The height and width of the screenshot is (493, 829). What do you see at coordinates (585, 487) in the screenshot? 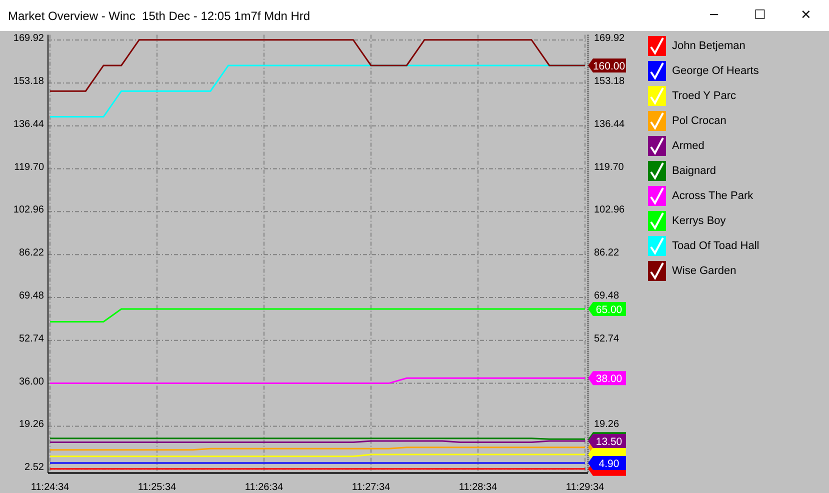
I see `x-axis-label: 11:29:34` at bounding box center [585, 487].